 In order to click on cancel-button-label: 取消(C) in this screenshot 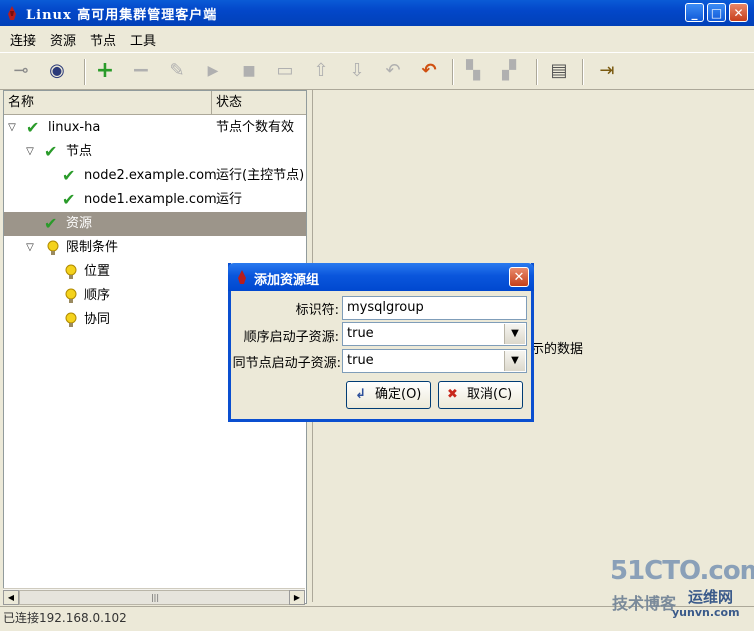, I will do `click(490, 394)`.